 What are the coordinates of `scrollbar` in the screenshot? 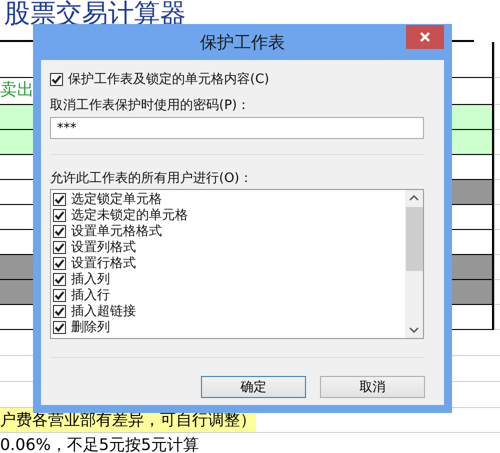 It's located at (414, 264).